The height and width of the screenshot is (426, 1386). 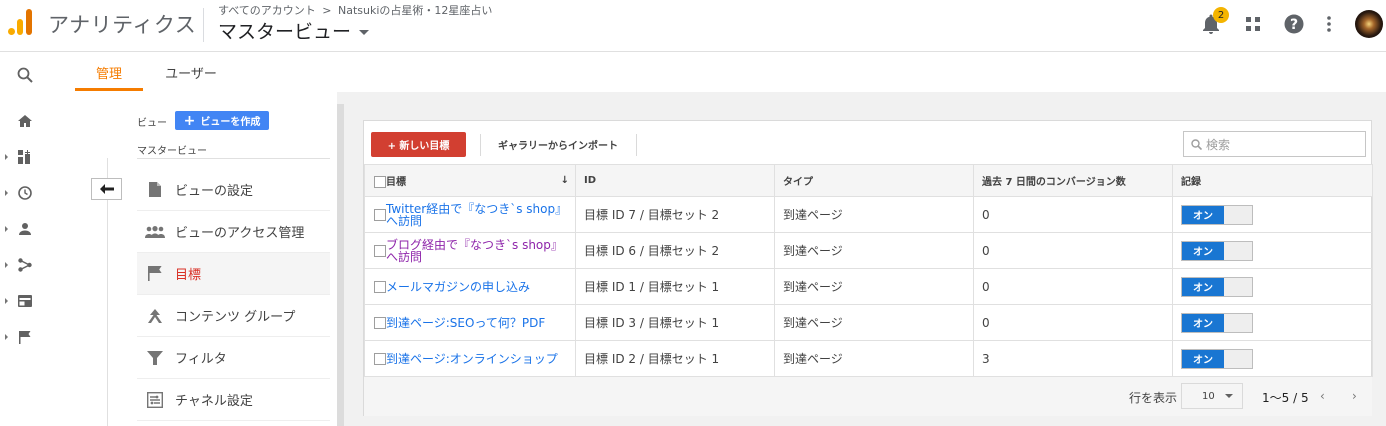 I want to click on breadcrumb-property: Natsukiの占星術・12星座占い, so click(x=415, y=10).